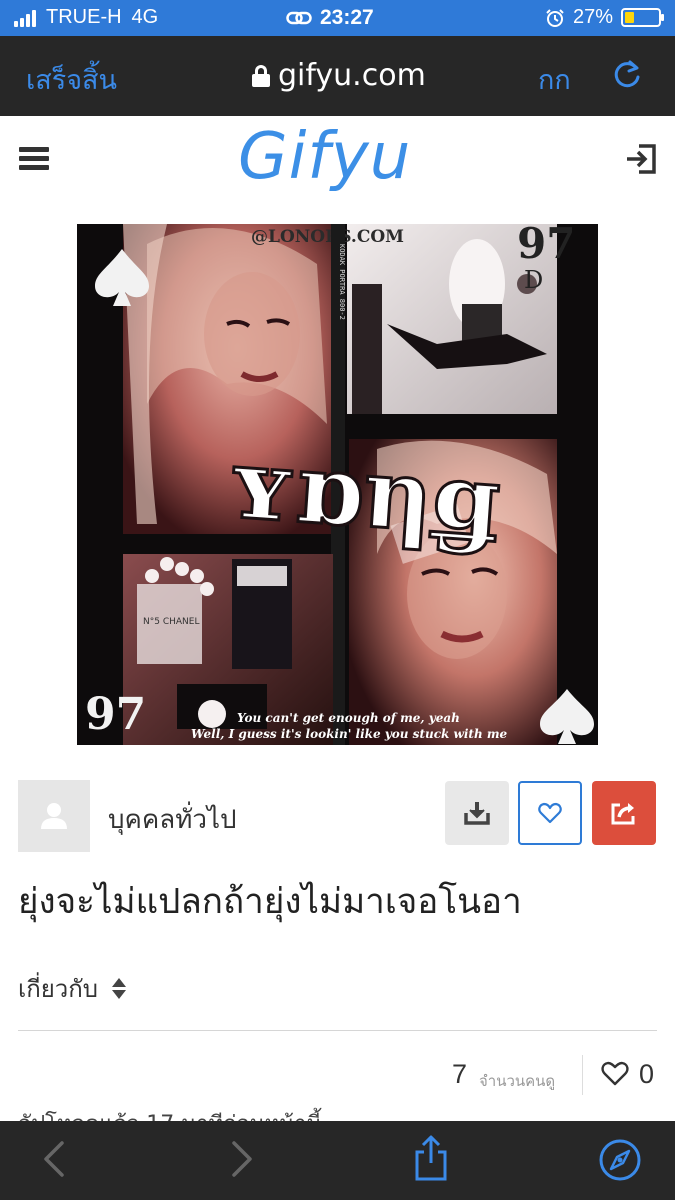  Describe the element at coordinates (533, 280) in the screenshot. I see `overlay-letter: D` at that location.